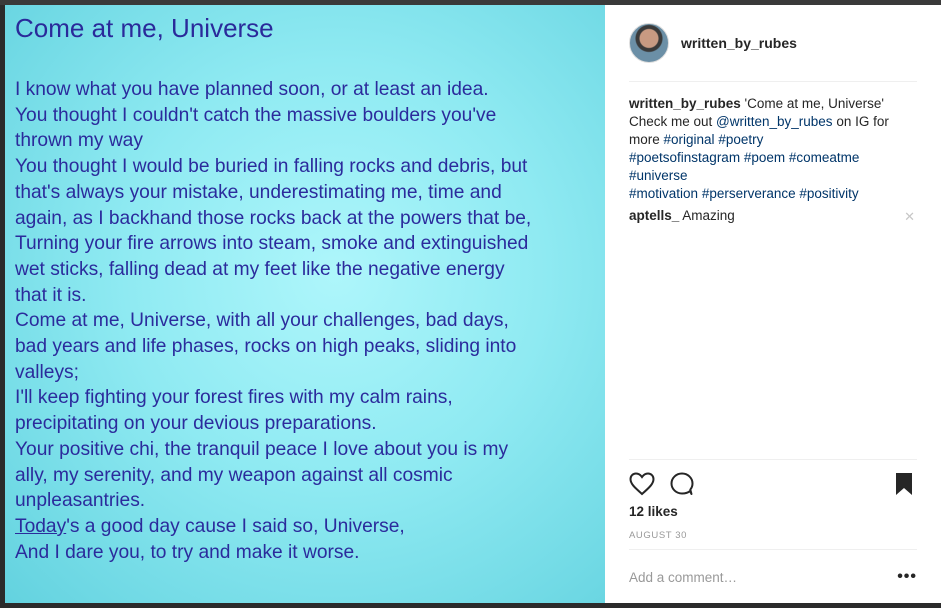 The image size is (941, 608). I want to click on post-actions: 12 likes AUGUST 30, so click(773, 504).